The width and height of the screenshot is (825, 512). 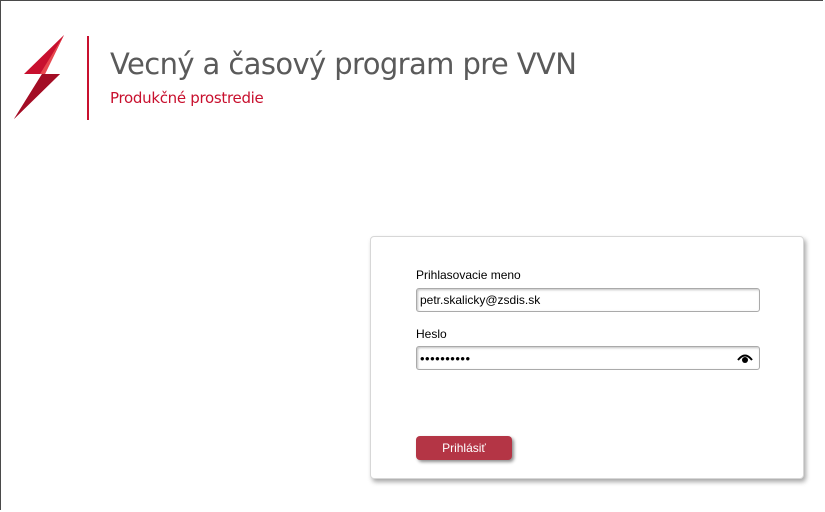 I want to click on username-label: Prihlasovacie meno, so click(x=468, y=275).